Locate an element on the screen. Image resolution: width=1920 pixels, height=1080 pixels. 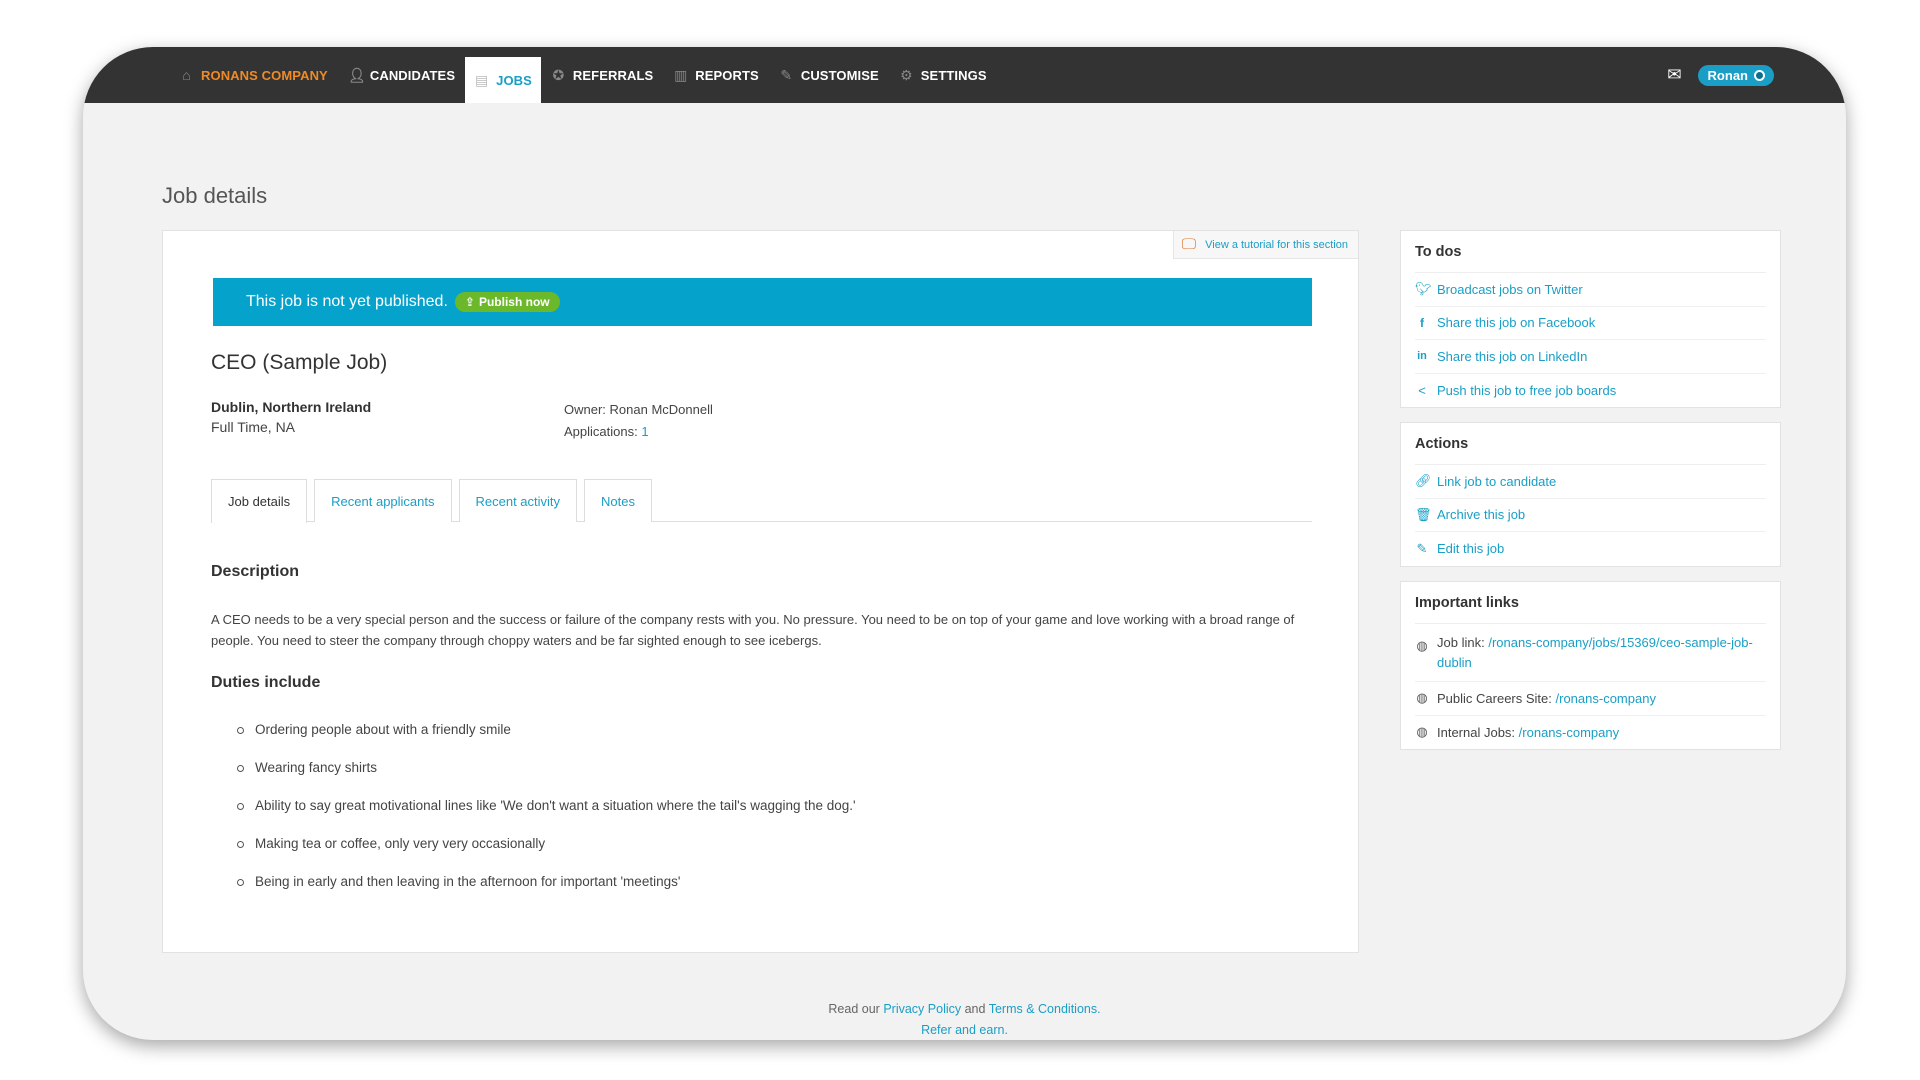
job-meta-block: Owner: Ronan McDonnell Applications: 1 is located at coordinates (638, 421).